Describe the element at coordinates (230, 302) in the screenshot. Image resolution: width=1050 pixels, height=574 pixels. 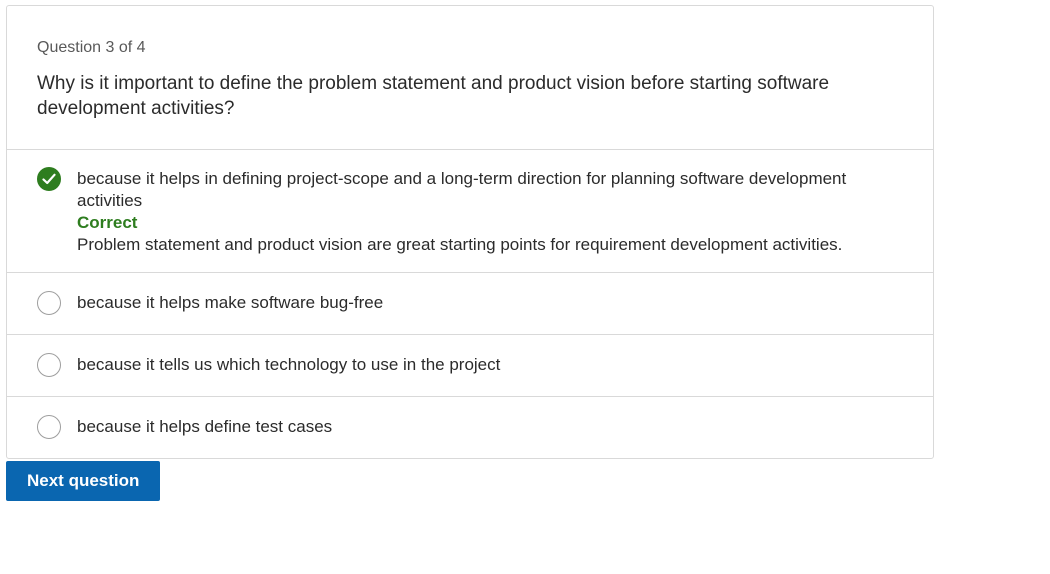
I see `answer-option-label: because it helps make software bug-free` at that location.